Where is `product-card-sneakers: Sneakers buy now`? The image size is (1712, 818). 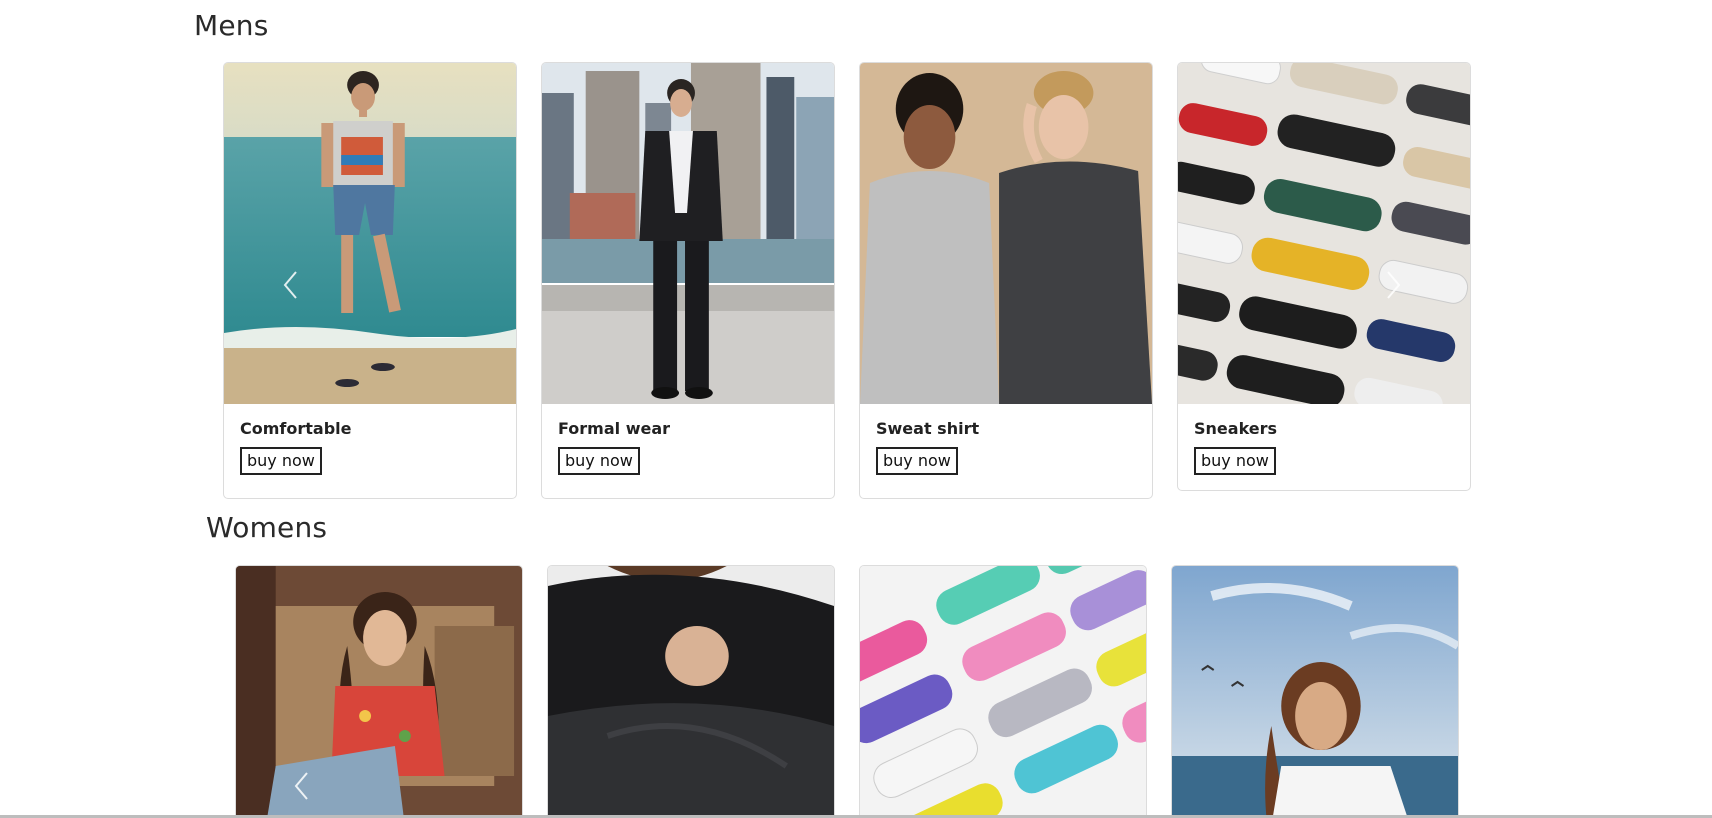 product-card-sneakers: Sneakers buy now is located at coordinates (1324, 276).